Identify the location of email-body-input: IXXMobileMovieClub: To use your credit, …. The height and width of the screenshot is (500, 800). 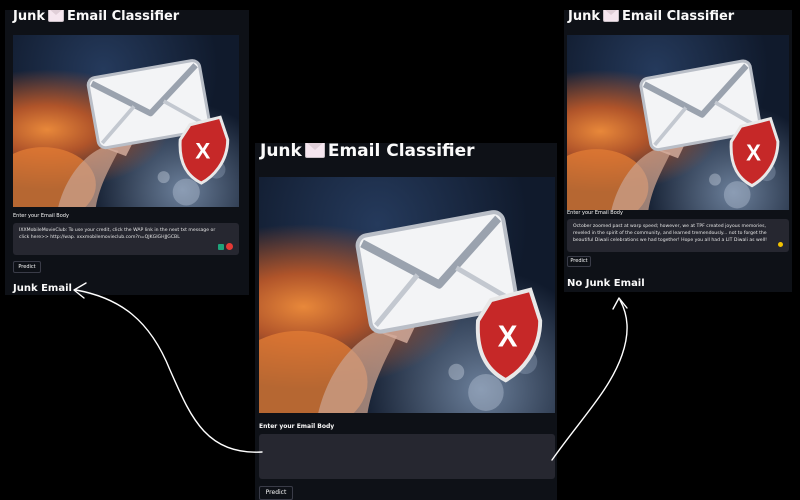
(126, 239).